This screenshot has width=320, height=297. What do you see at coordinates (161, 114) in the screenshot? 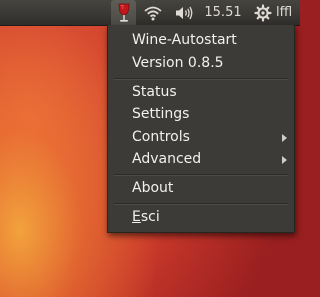
I see `menu-item-label: Settings` at bounding box center [161, 114].